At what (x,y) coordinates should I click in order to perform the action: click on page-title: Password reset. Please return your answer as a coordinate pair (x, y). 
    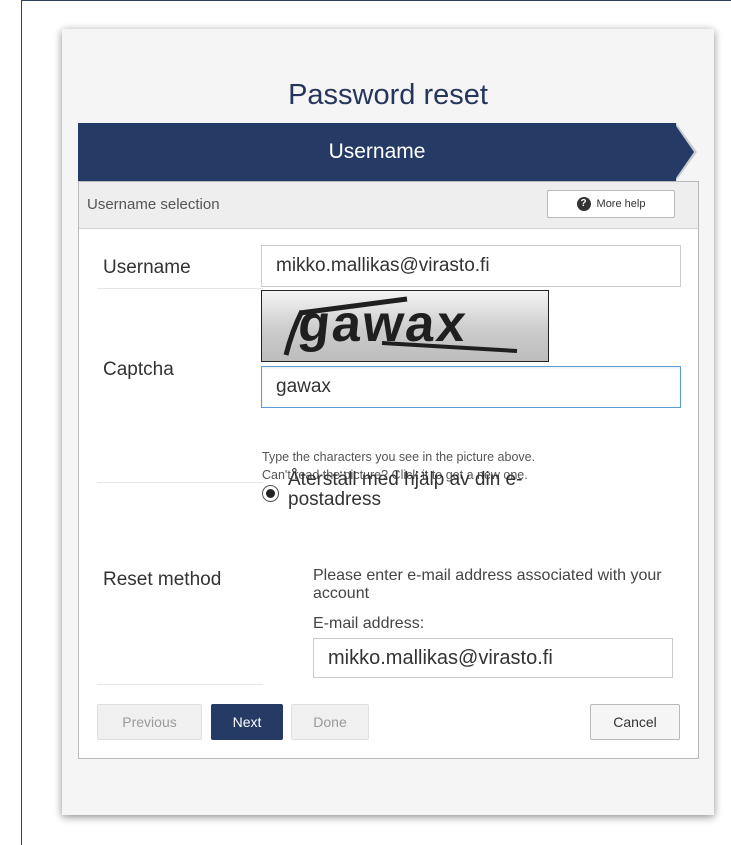
    Looking at the image, I should click on (388, 95).